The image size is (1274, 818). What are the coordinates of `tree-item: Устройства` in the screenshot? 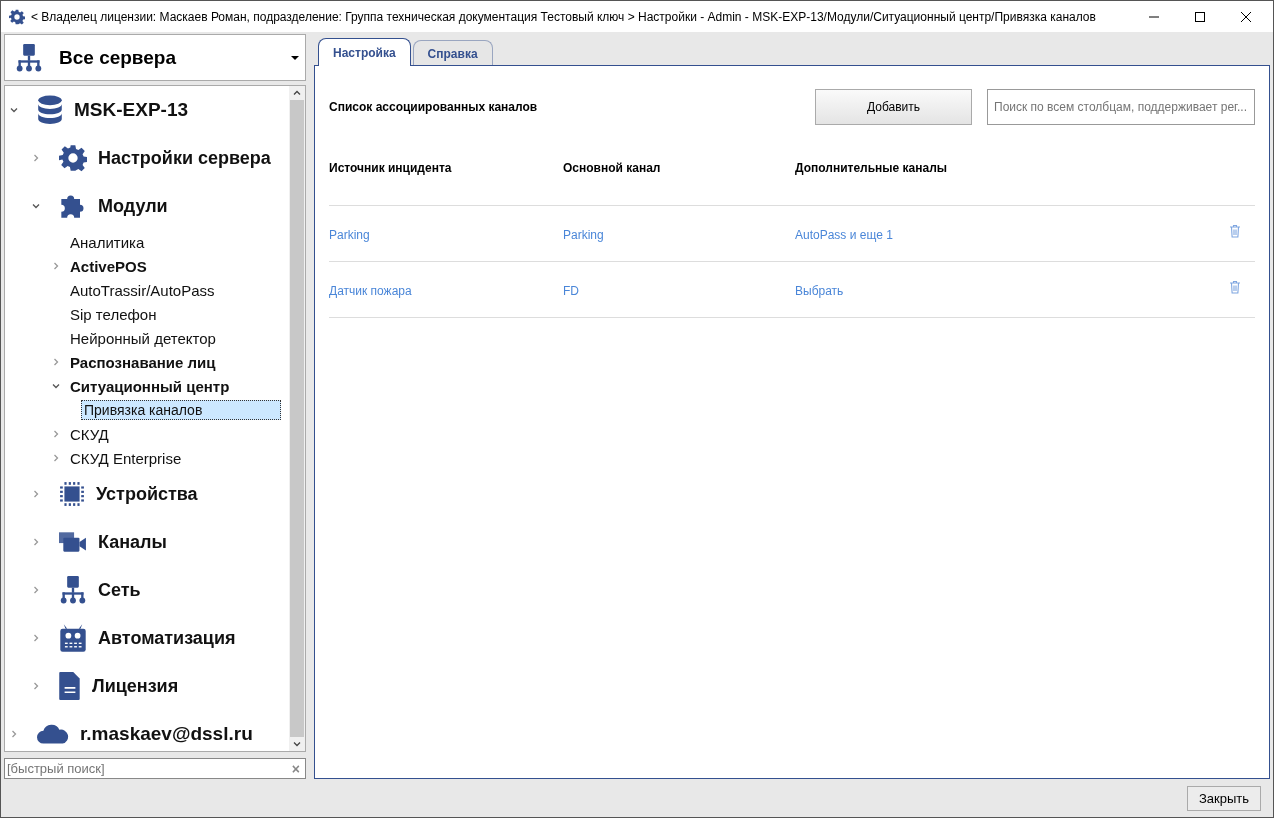 It's located at (147, 494).